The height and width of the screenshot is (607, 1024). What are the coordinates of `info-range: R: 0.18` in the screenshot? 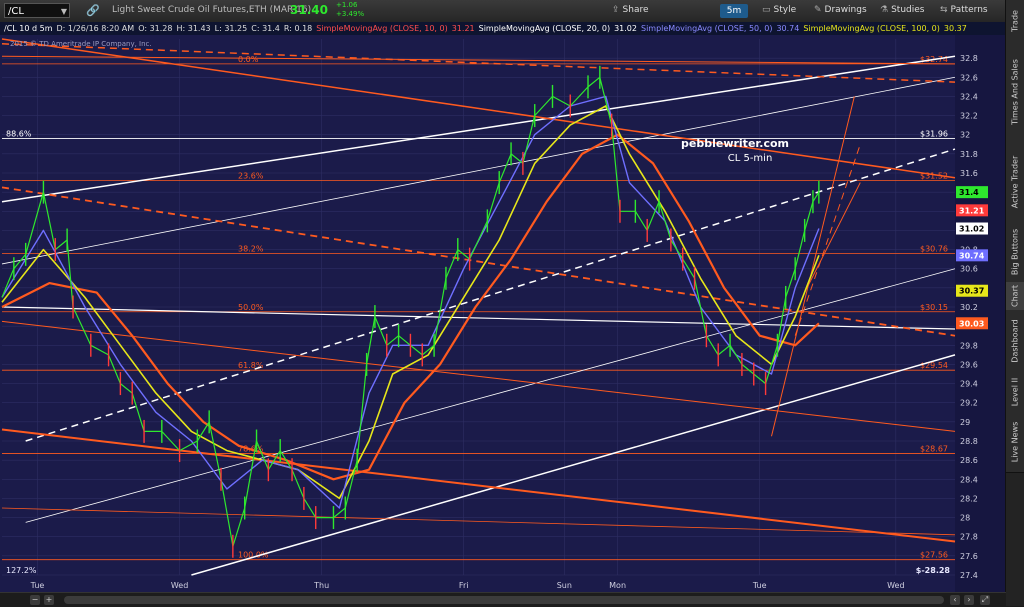 It's located at (298, 28).